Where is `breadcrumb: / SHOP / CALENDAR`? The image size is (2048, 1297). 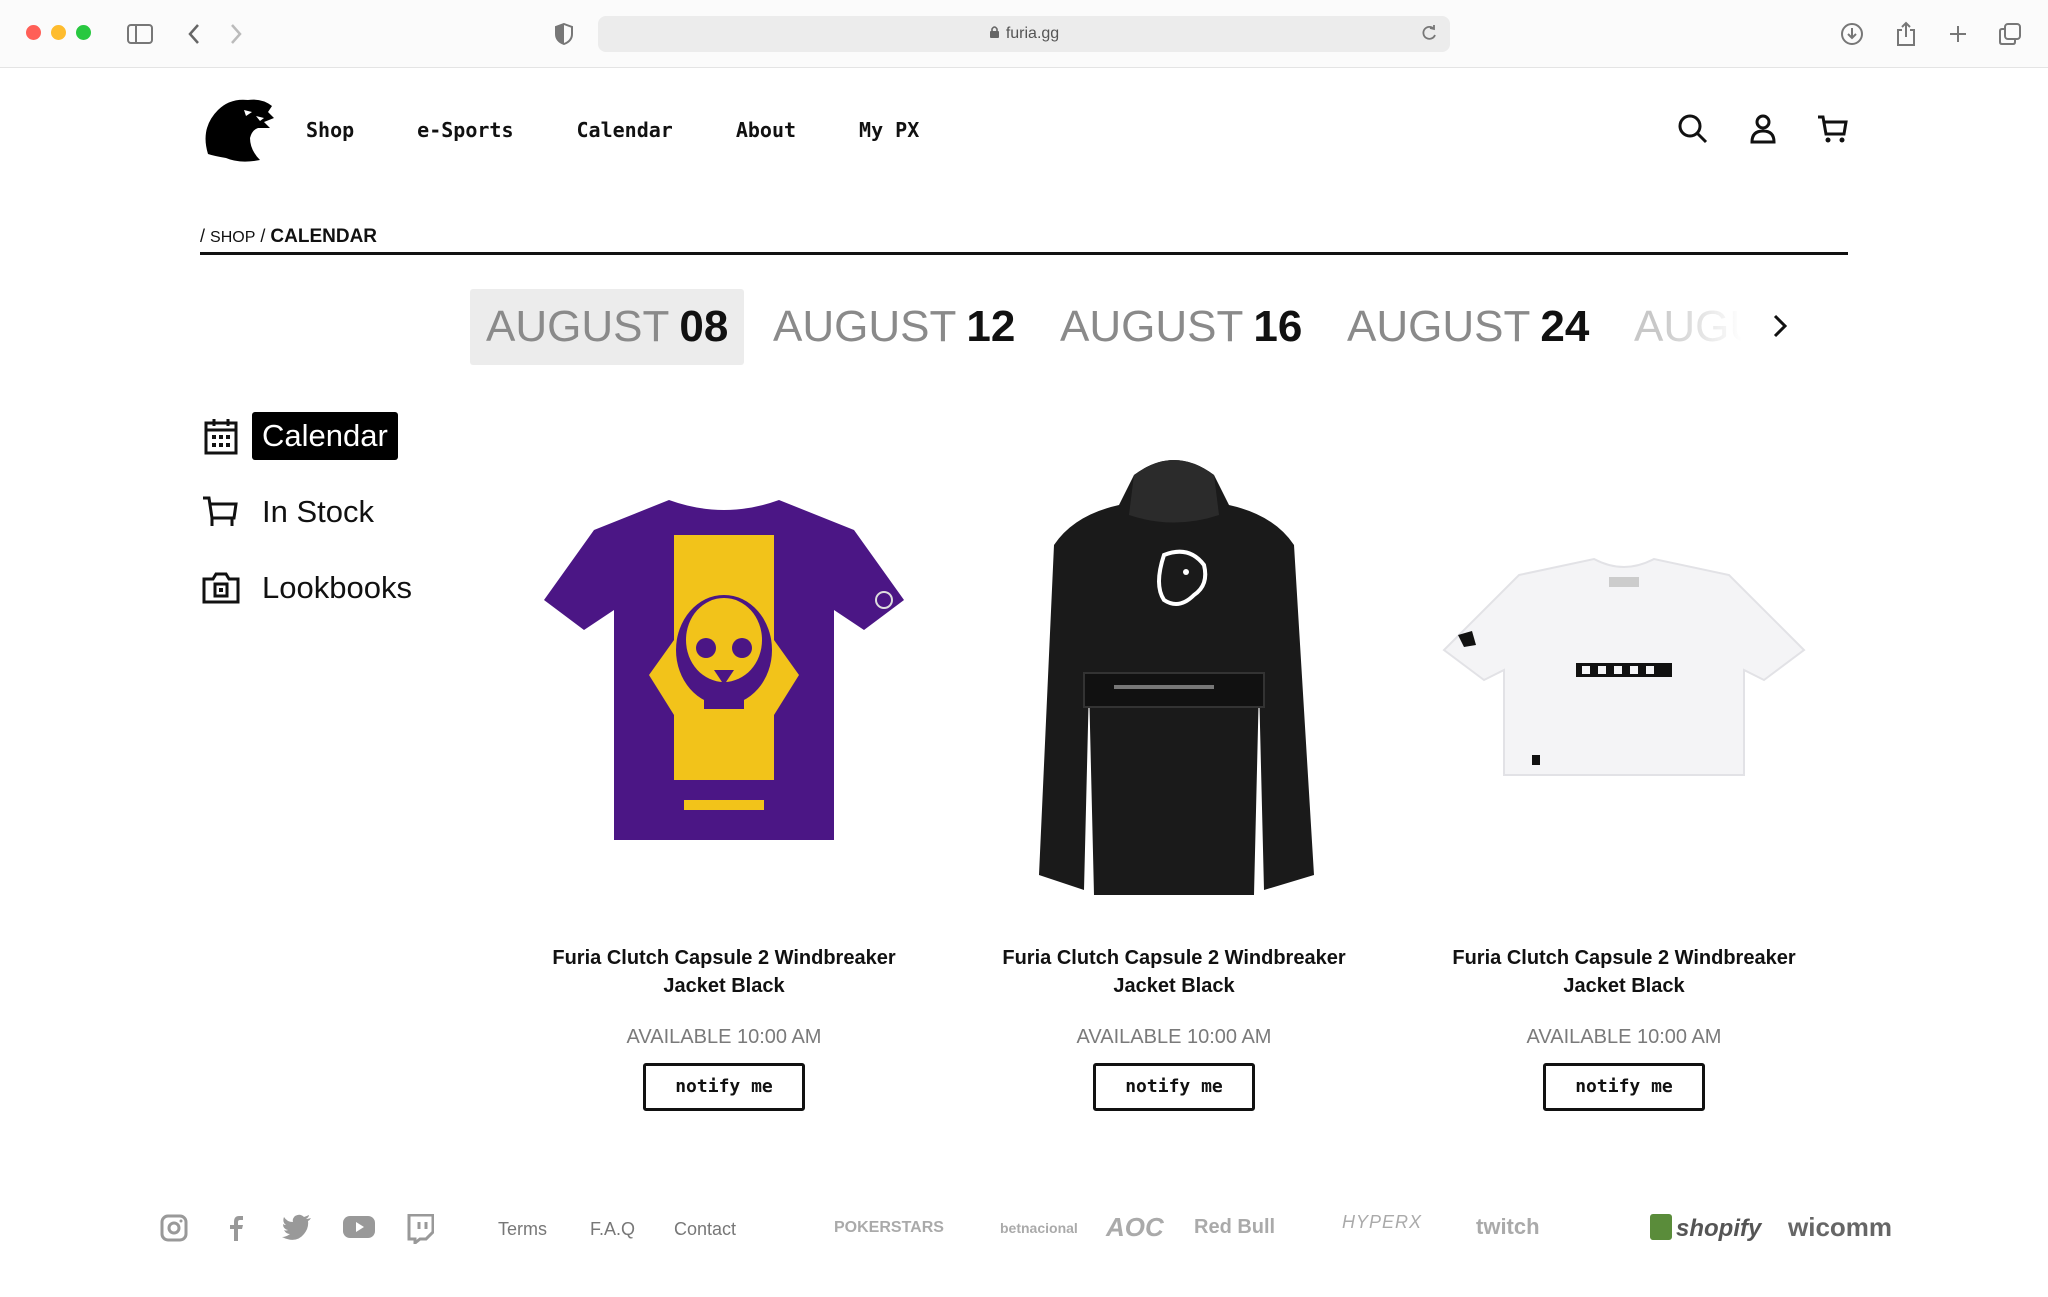 breadcrumb: / SHOP / CALENDAR is located at coordinates (288, 237).